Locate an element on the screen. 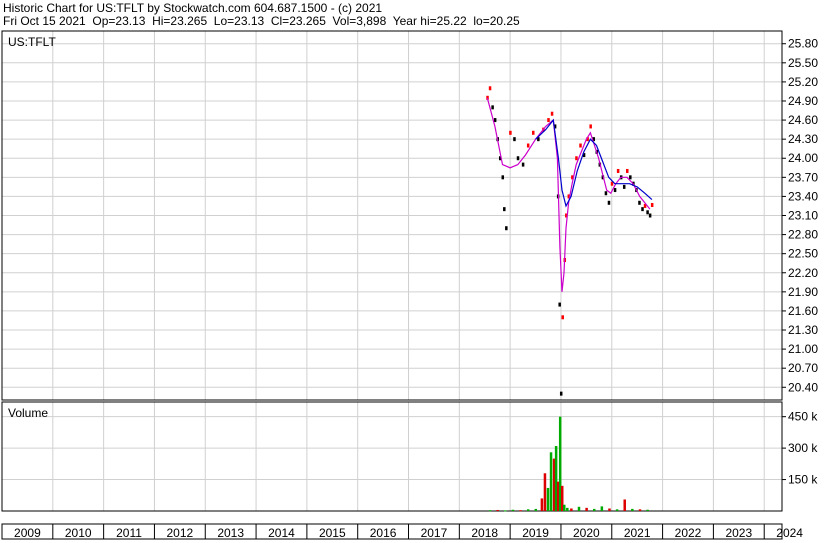  x-tick-label: 2023 is located at coordinates (738, 533).